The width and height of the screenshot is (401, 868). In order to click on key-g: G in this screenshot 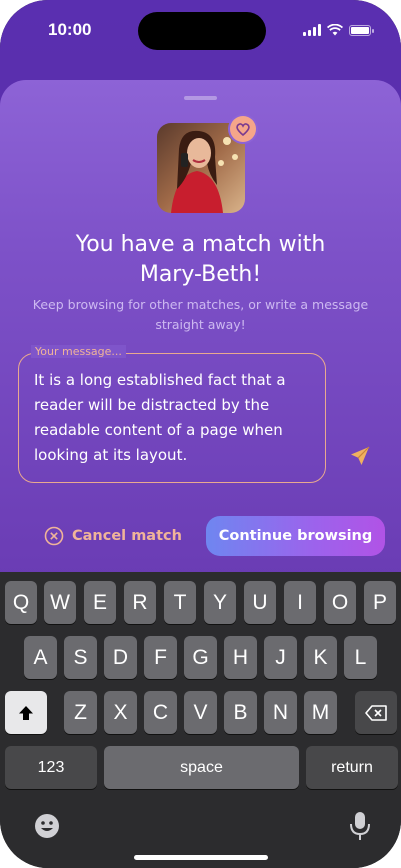, I will do `click(200, 657)`.